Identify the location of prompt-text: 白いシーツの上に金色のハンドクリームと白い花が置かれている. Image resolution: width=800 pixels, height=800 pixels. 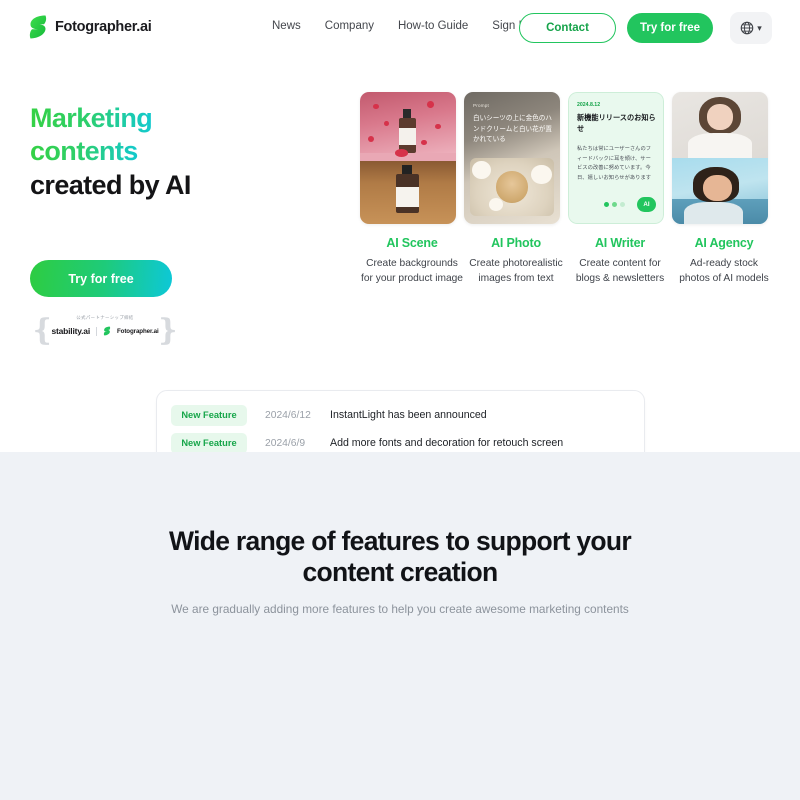
(512, 129).